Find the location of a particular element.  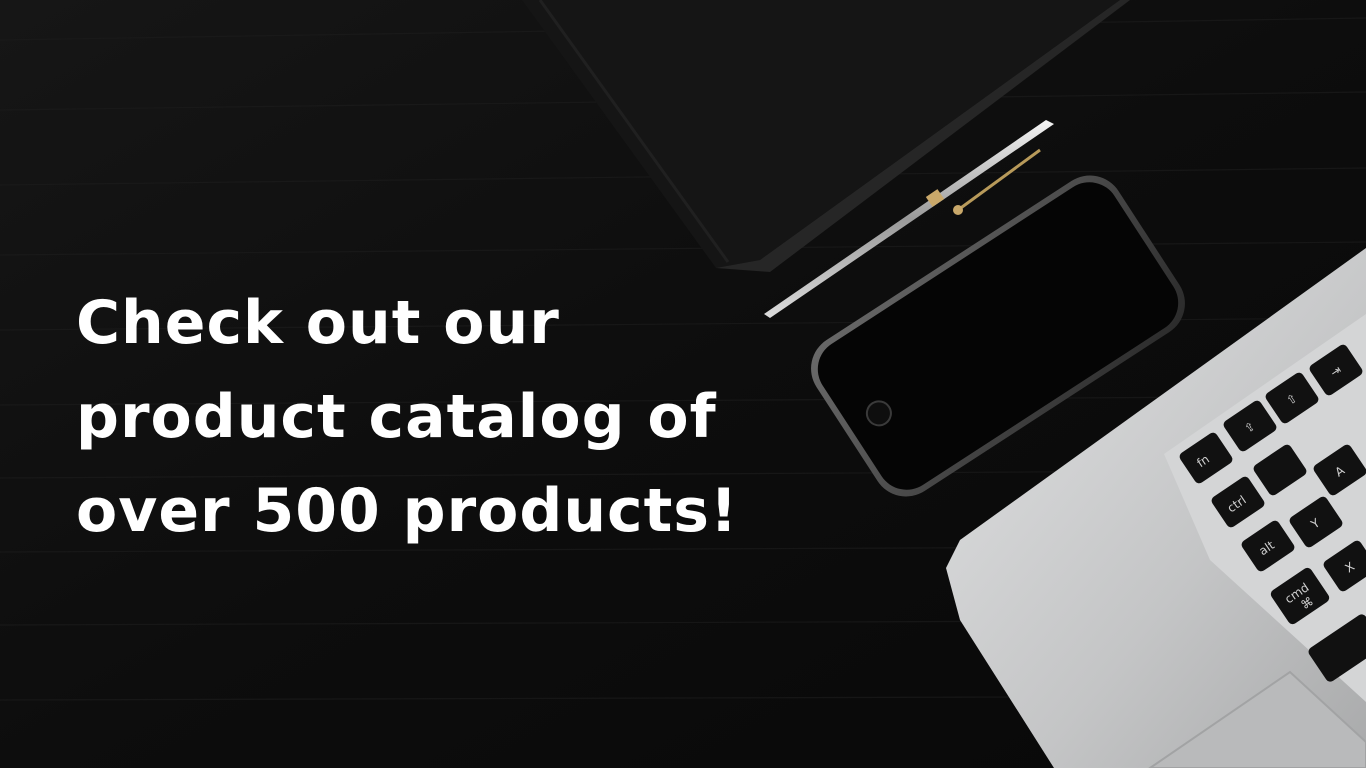

headline-line-1: Check out our is located at coordinates (318, 323).